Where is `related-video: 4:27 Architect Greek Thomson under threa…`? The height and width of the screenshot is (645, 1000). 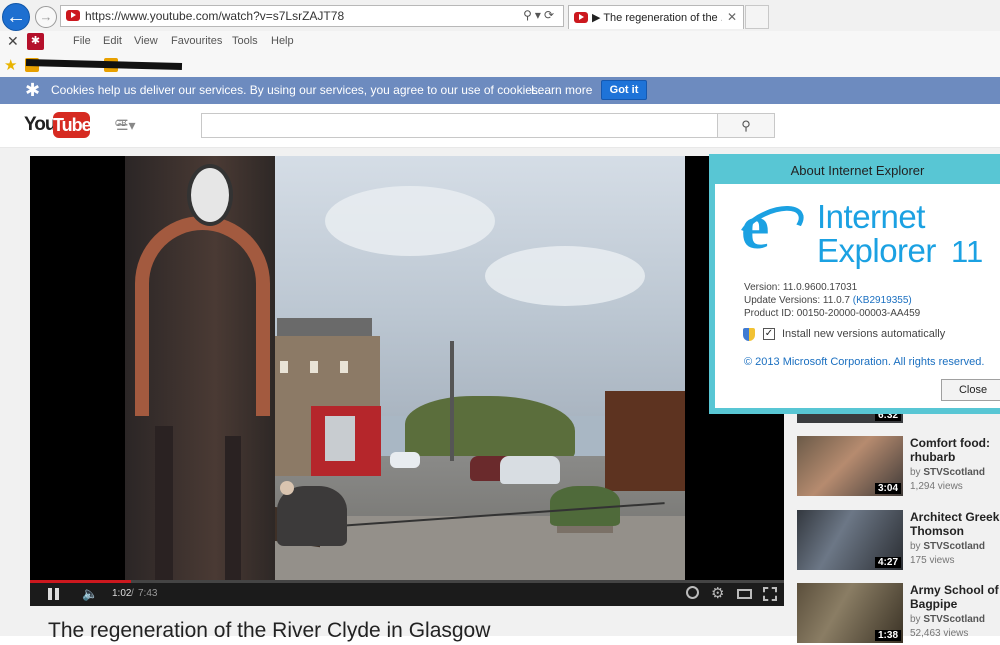 related-video: 4:27 Architect Greek Thomson under threa… is located at coordinates (898, 541).